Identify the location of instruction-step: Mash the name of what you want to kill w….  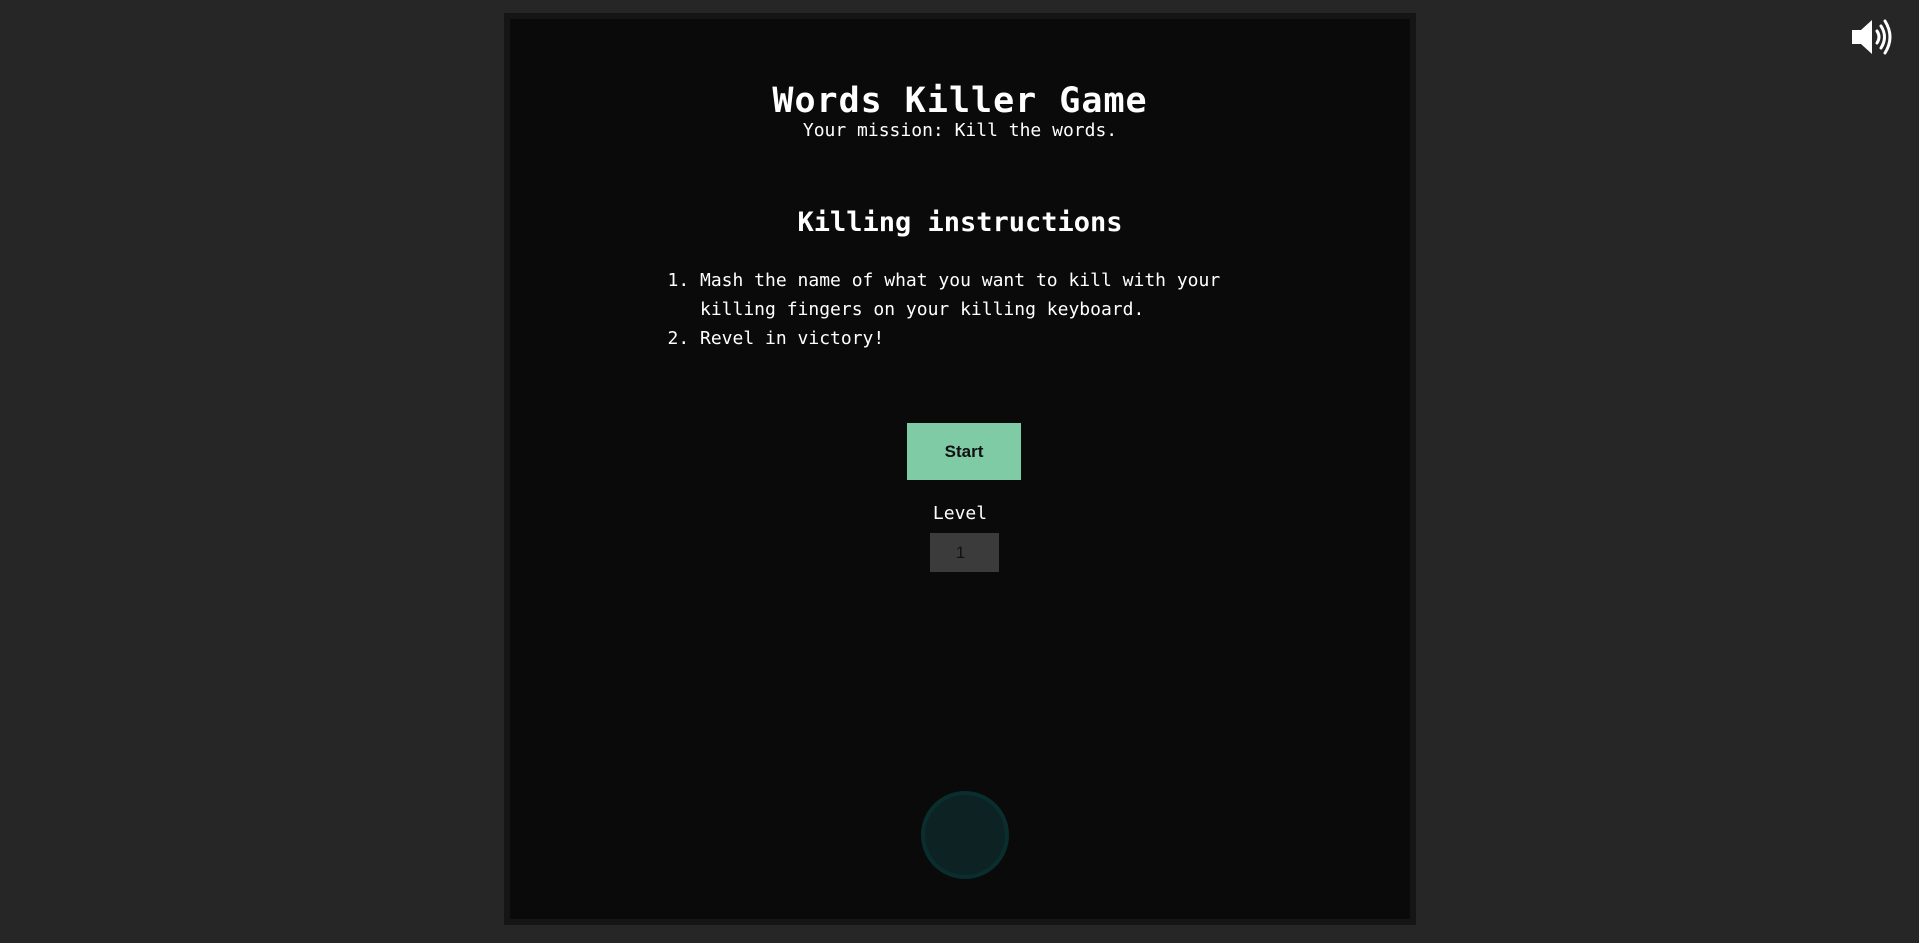
(990, 295).